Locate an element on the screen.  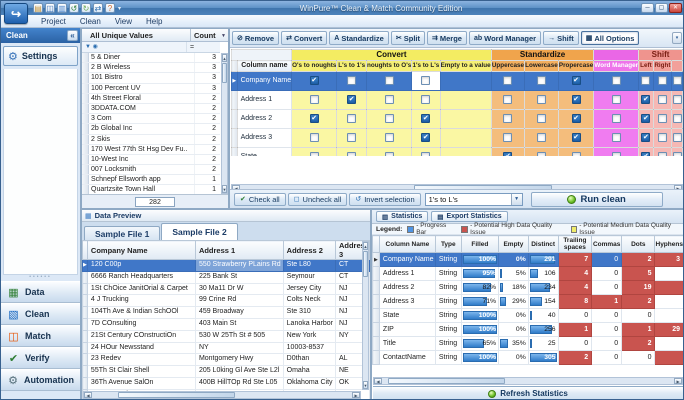
sidebar-item-settings: ⚙ Settings is located at coordinates (40, 56).